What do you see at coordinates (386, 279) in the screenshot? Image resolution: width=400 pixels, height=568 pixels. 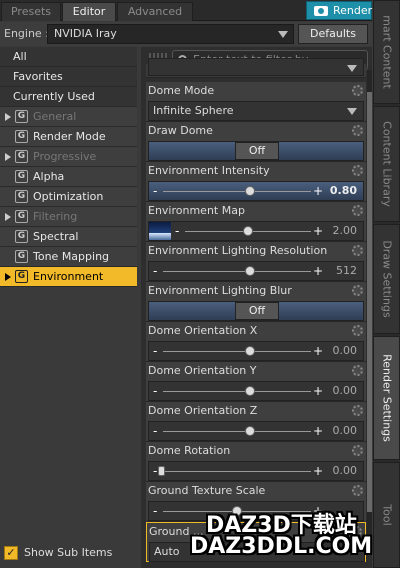 I see `tab-draw-settings: Draw Settings` at bounding box center [386, 279].